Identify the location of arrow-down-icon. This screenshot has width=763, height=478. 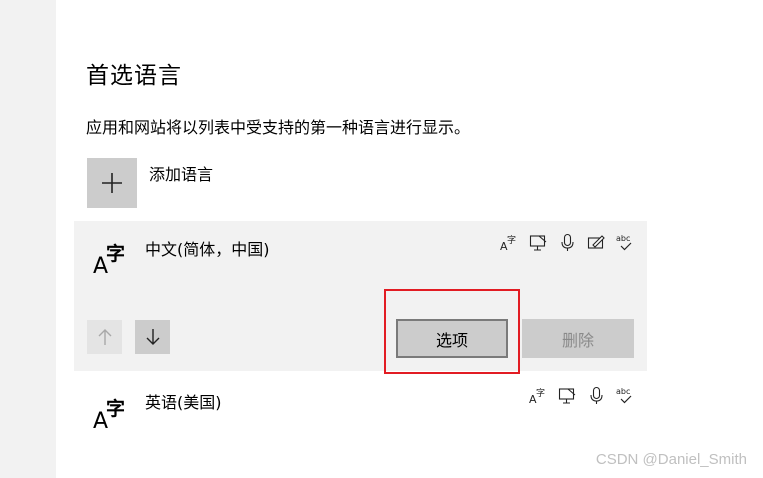
(152, 337).